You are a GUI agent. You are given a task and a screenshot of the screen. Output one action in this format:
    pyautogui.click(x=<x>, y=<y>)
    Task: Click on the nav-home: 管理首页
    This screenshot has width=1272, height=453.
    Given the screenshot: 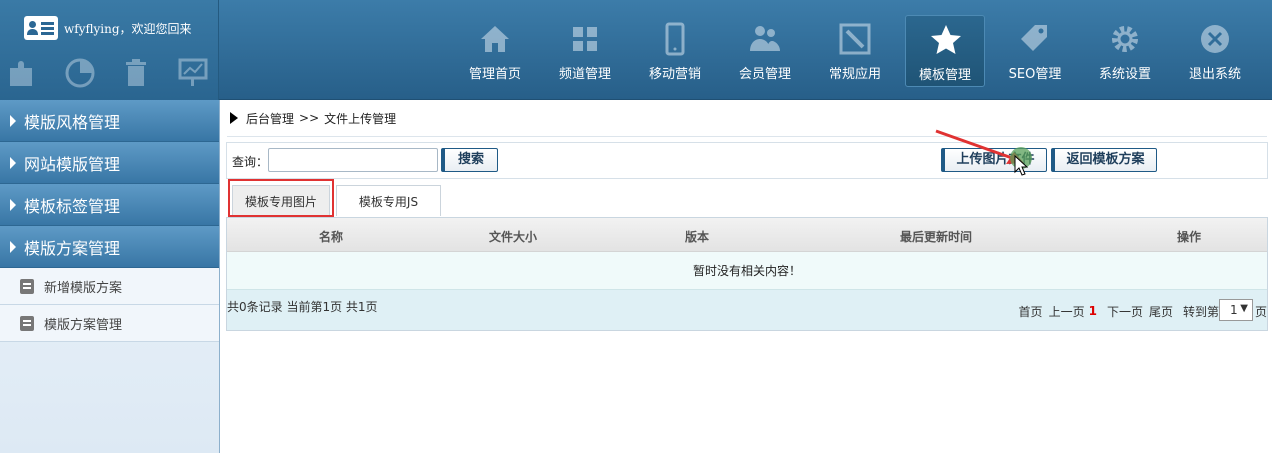 What is the action you would take?
    pyautogui.click(x=495, y=51)
    